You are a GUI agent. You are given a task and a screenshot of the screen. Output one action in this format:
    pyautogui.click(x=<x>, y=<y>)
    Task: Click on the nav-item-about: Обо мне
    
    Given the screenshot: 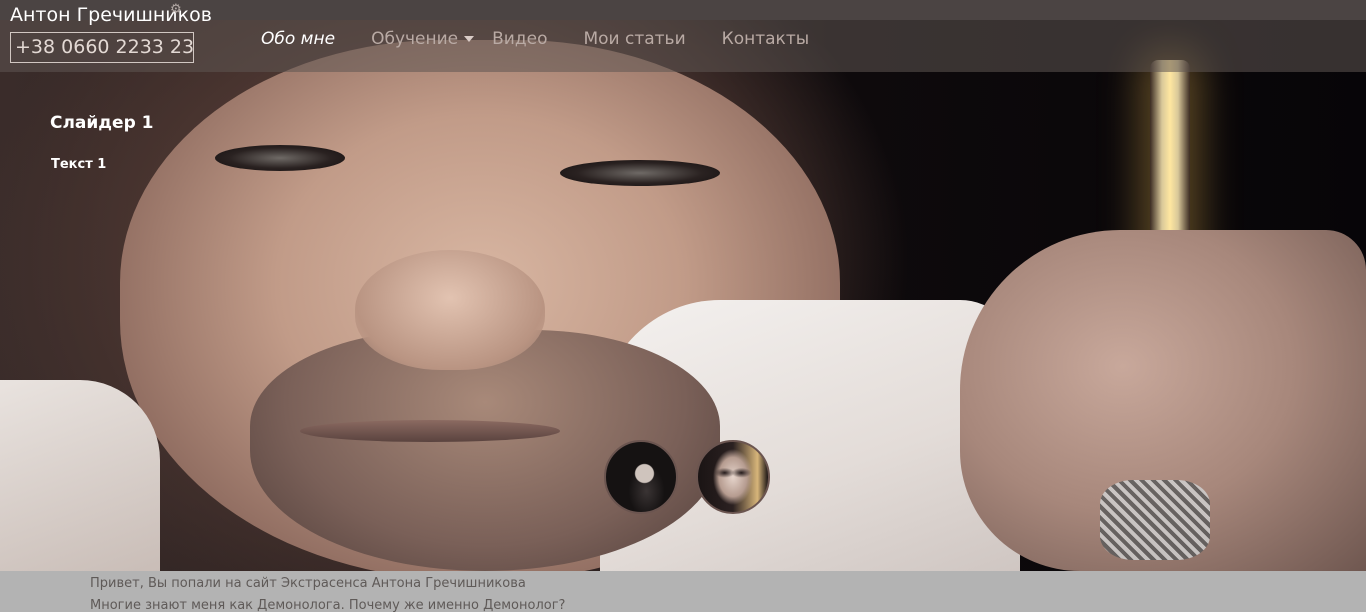 What is the action you would take?
    pyautogui.click(x=298, y=39)
    